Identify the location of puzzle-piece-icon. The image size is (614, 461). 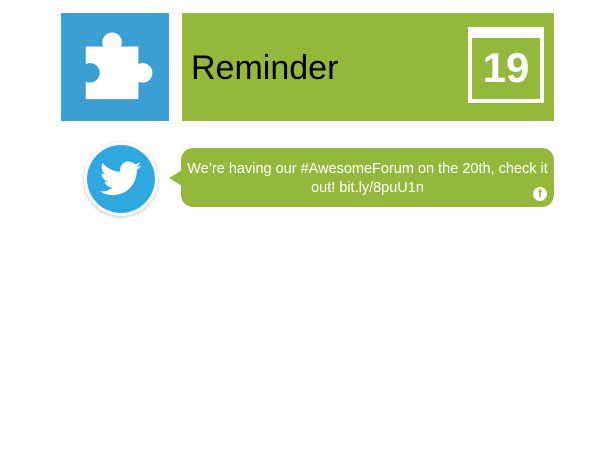
(119, 66).